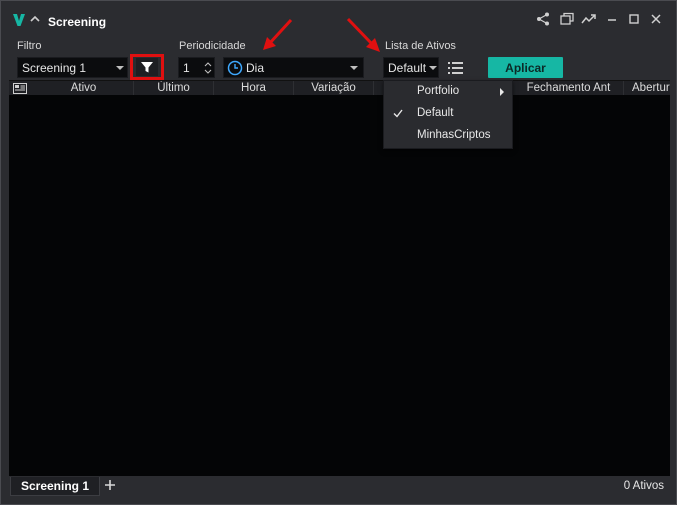  What do you see at coordinates (77, 22) in the screenshot?
I see `window-title: Screening` at bounding box center [77, 22].